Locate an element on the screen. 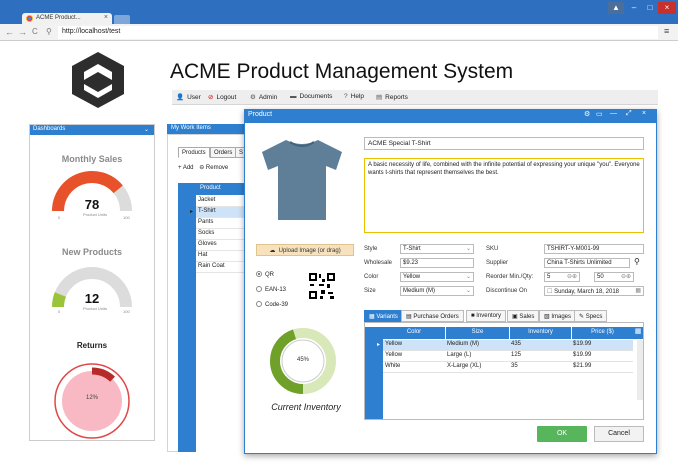  reorder-min-stepper: 5 ⊖⊕ is located at coordinates (562, 277).